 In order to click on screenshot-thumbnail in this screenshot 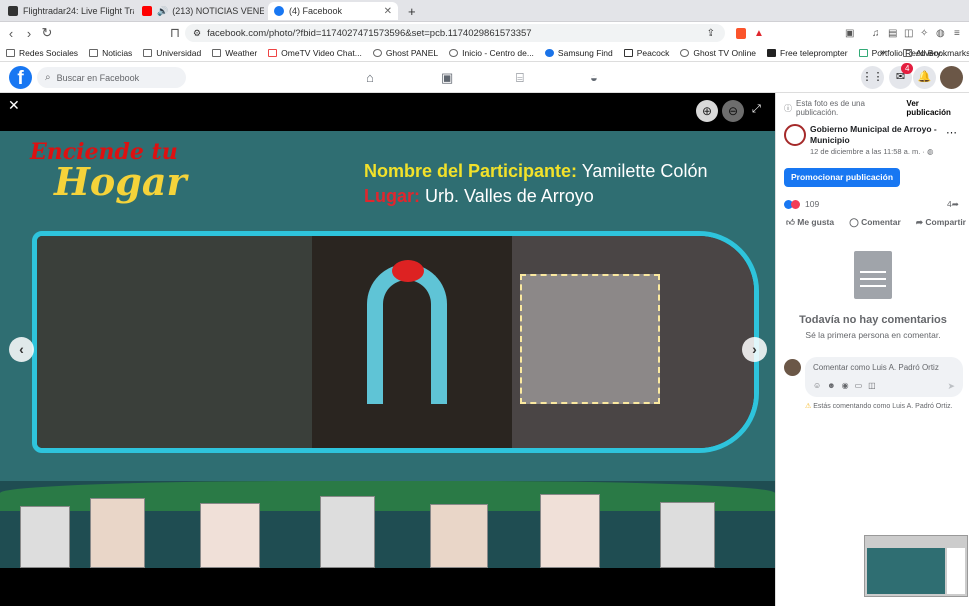, I will do `click(916, 566)`.